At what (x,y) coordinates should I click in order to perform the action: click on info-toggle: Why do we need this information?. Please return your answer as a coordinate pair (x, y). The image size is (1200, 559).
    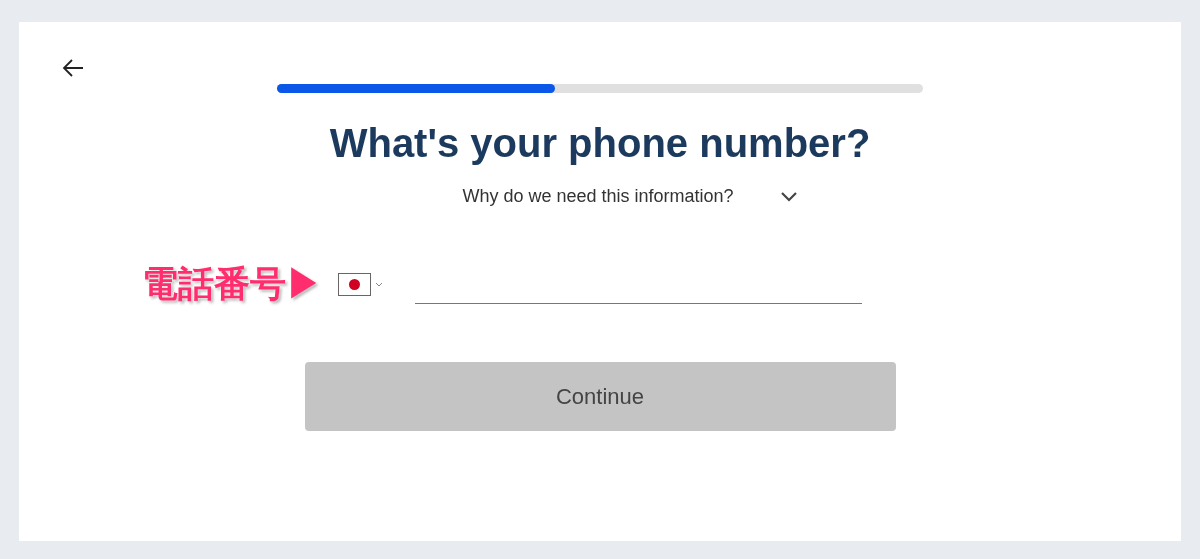
    Looking at the image, I should click on (630, 196).